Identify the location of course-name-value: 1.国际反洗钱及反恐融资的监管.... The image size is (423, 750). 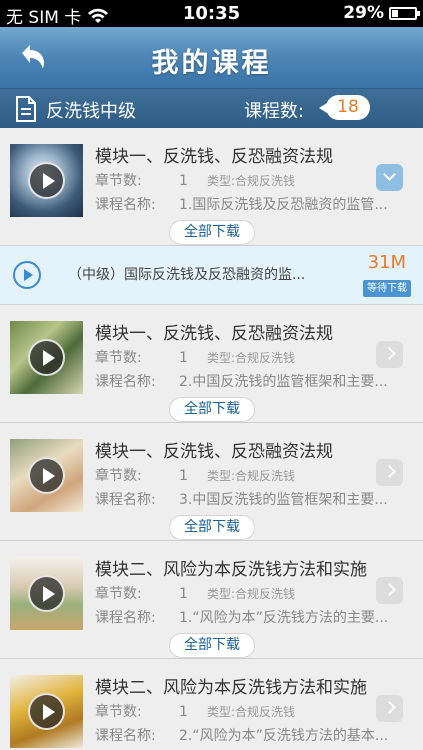
(283, 205).